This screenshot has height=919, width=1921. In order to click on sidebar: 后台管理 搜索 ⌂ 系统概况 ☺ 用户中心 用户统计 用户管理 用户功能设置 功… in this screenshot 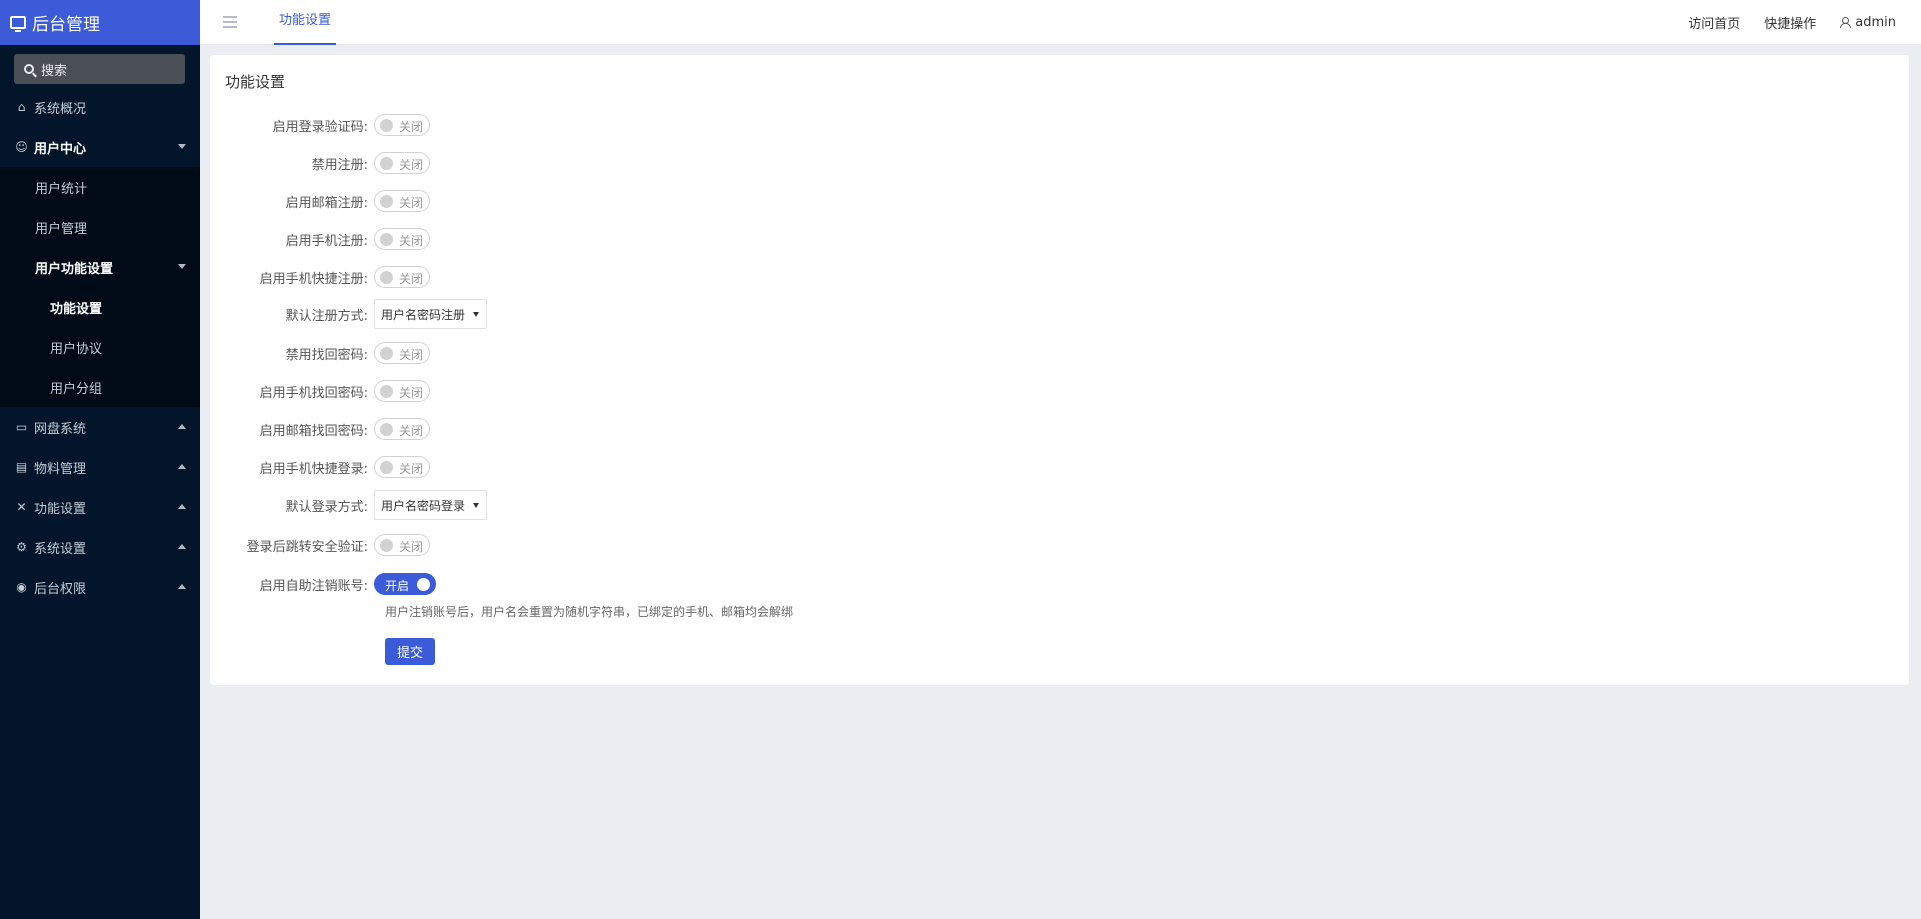, I will do `click(100, 459)`.